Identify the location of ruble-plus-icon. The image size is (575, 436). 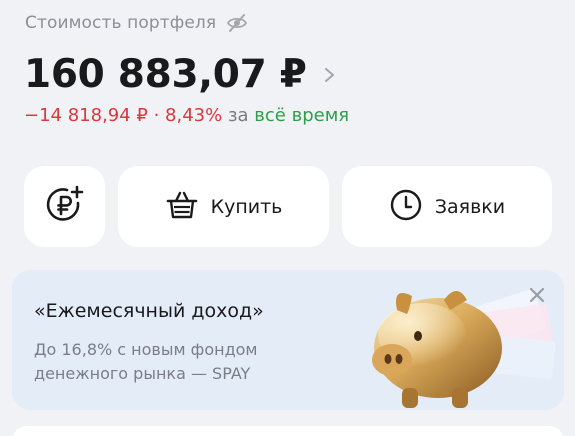
(65, 207).